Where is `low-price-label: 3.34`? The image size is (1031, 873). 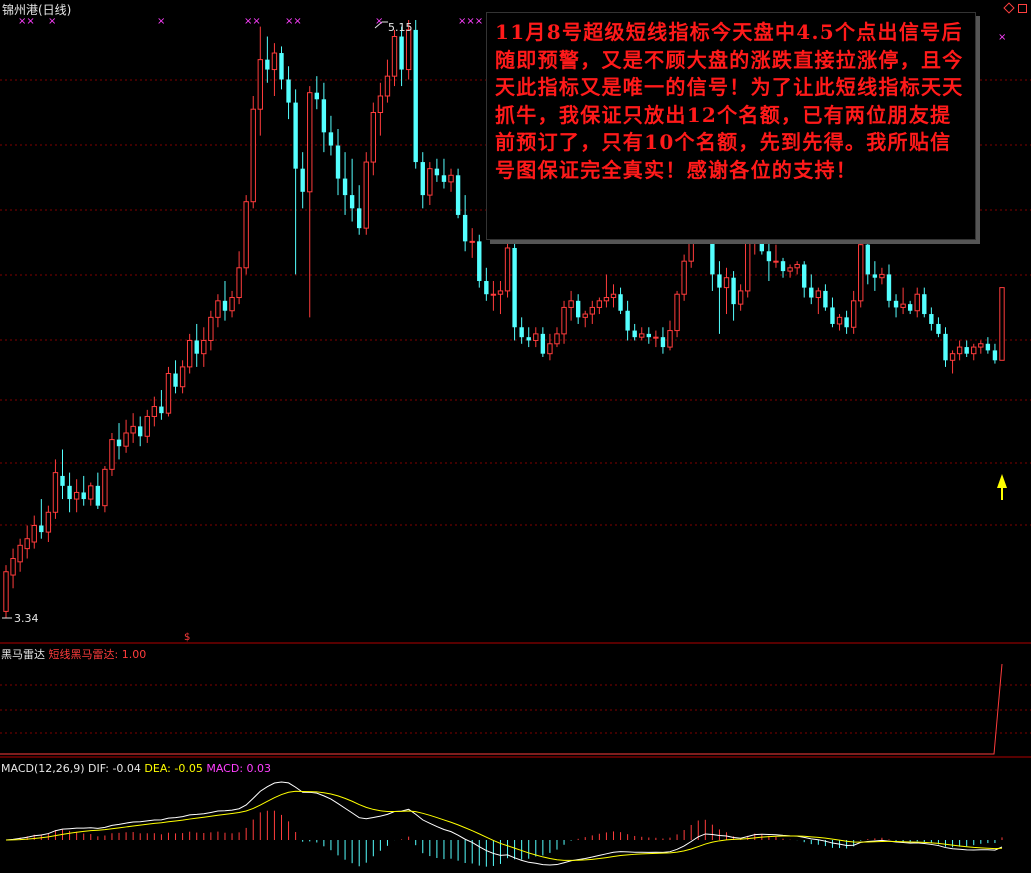 low-price-label: 3.34 is located at coordinates (26, 618).